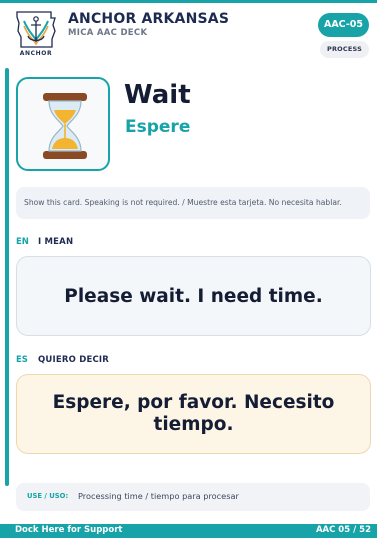  Describe the element at coordinates (158, 127) in the screenshot. I see `card-word-spanish: Espere` at that location.